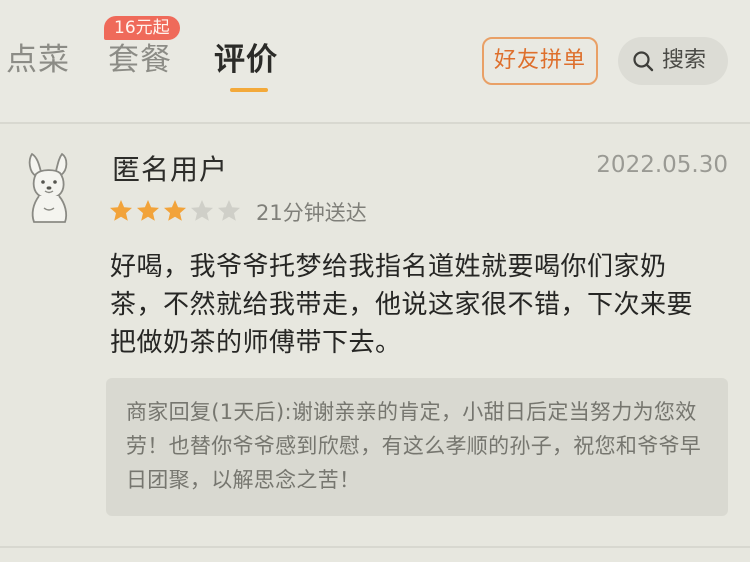  Describe the element at coordinates (249, 90) in the screenshot. I see `active-tab-indicator` at that location.